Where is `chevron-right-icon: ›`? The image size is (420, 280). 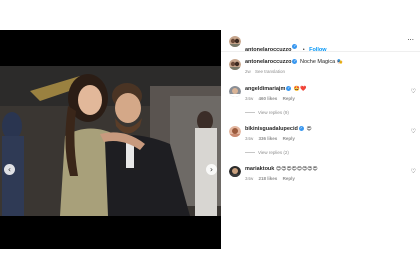 chevron-right-icon: › is located at coordinates (211, 169).